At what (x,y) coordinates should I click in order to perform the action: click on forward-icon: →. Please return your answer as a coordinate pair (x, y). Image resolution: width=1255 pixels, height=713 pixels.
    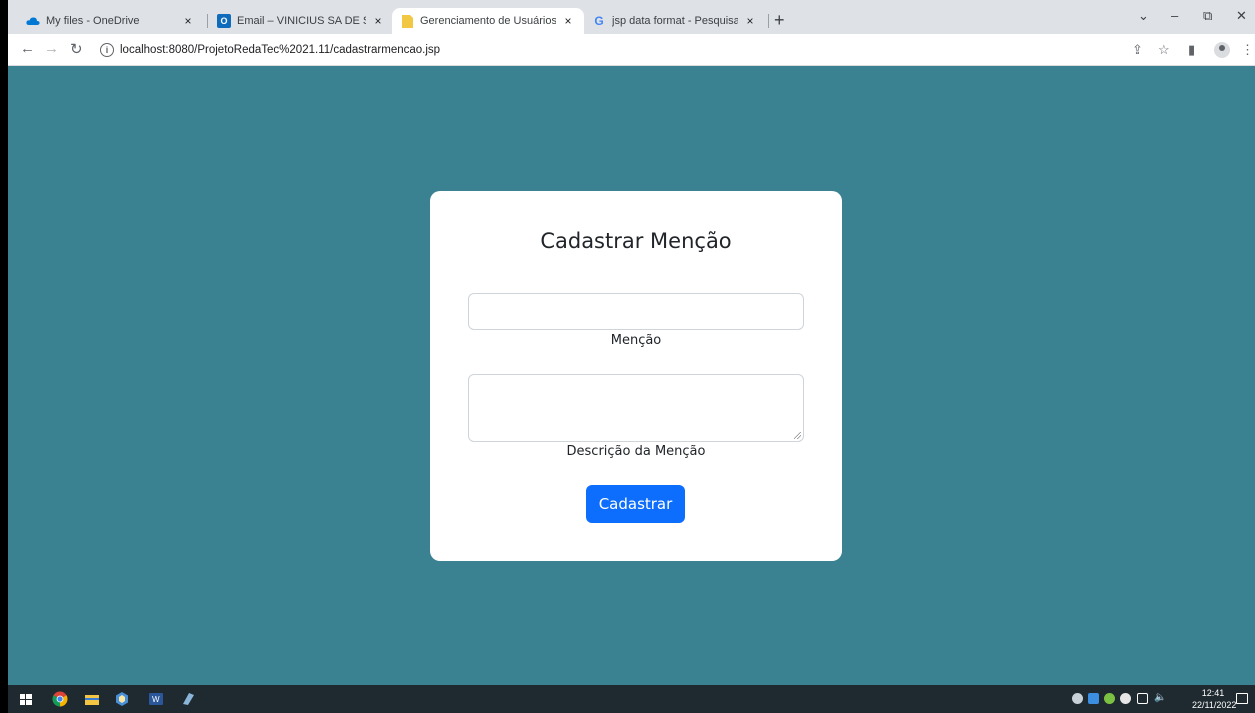
    Looking at the image, I should click on (51, 48).